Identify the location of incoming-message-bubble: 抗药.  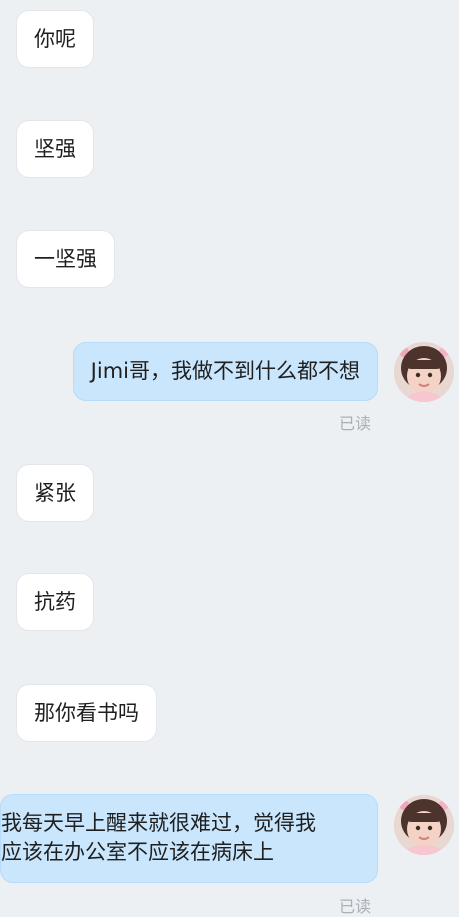
(55, 602).